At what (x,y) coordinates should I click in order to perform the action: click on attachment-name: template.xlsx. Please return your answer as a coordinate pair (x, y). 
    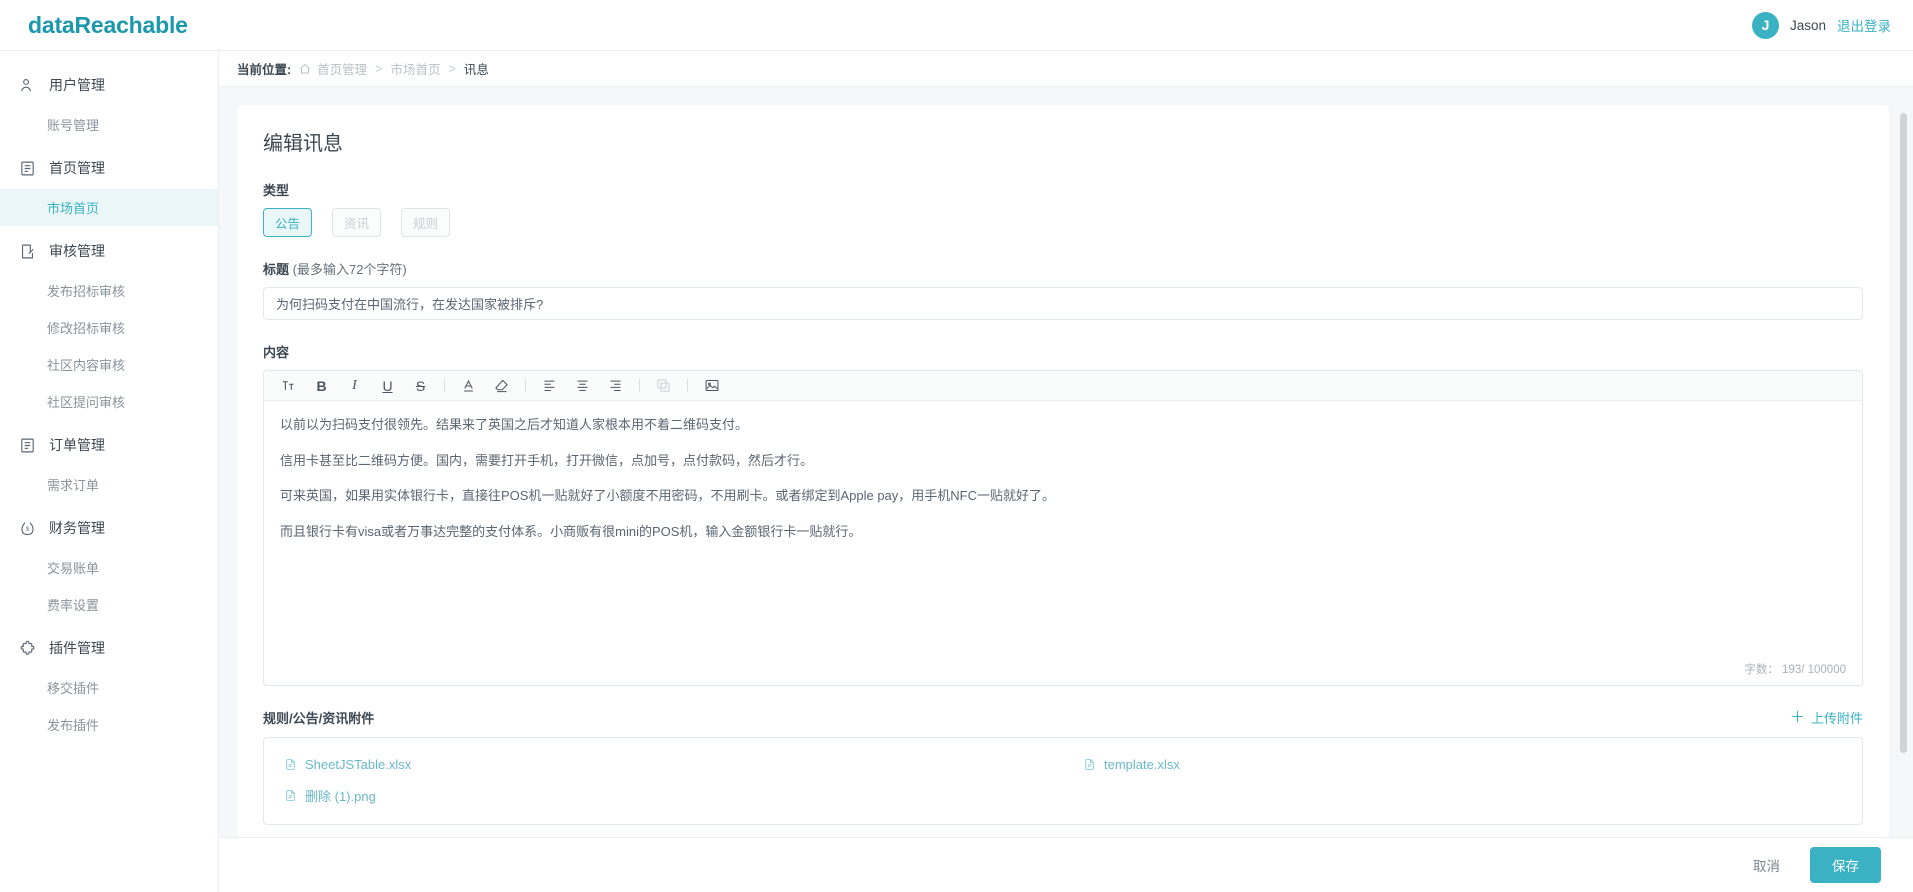
    Looking at the image, I should click on (1142, 764).